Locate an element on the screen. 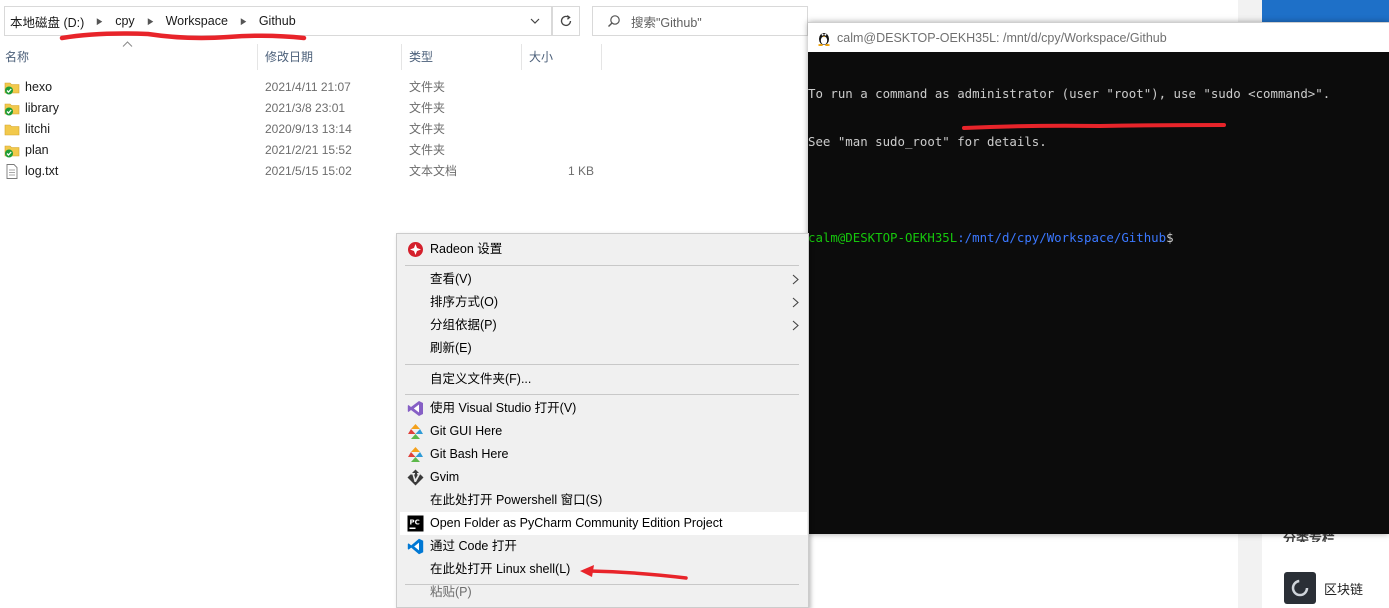 The image size is (1389, 608). refresh-icon is located at coordinates (566, 21).